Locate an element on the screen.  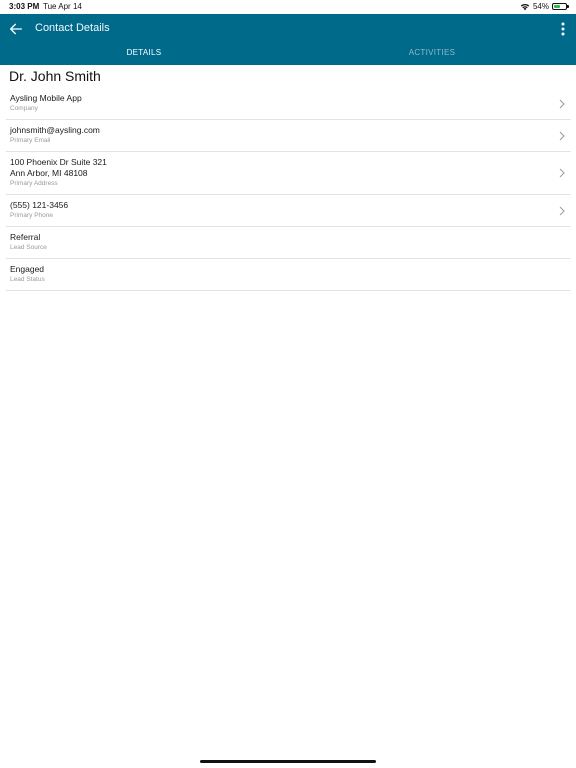
field-label: Lead Status is located at coordinates (27, 279).